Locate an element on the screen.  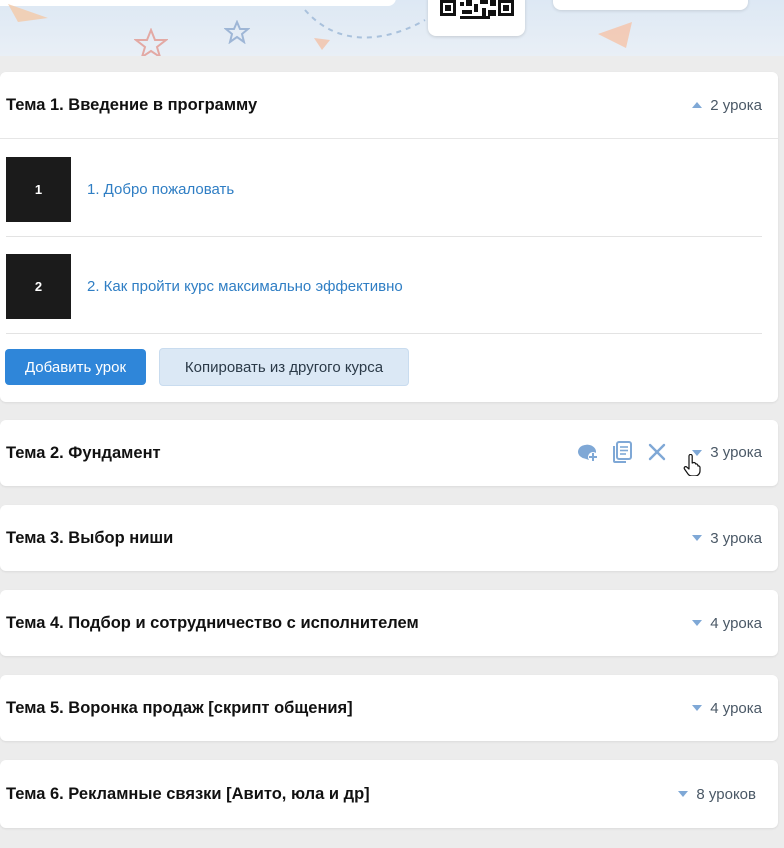
course-banner is located at coordinates (392, 28).